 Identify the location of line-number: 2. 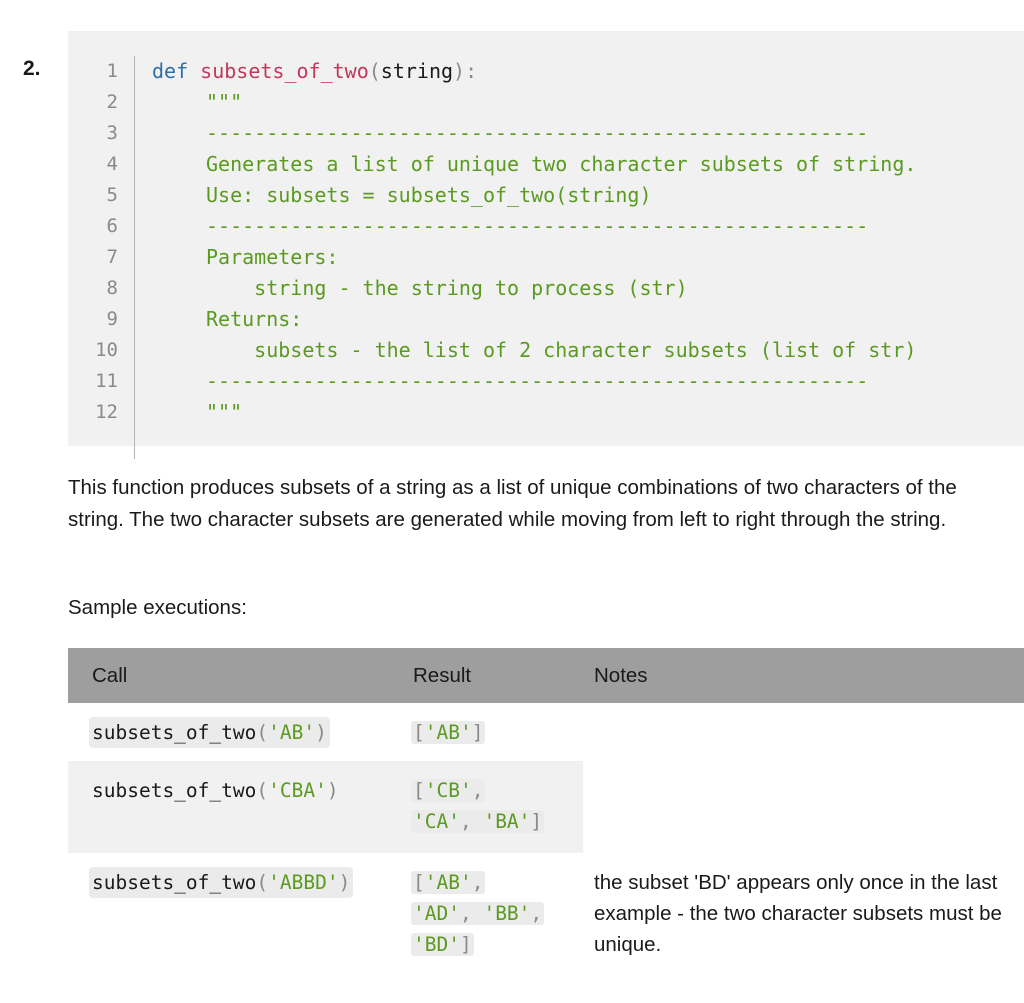
(112, 102).